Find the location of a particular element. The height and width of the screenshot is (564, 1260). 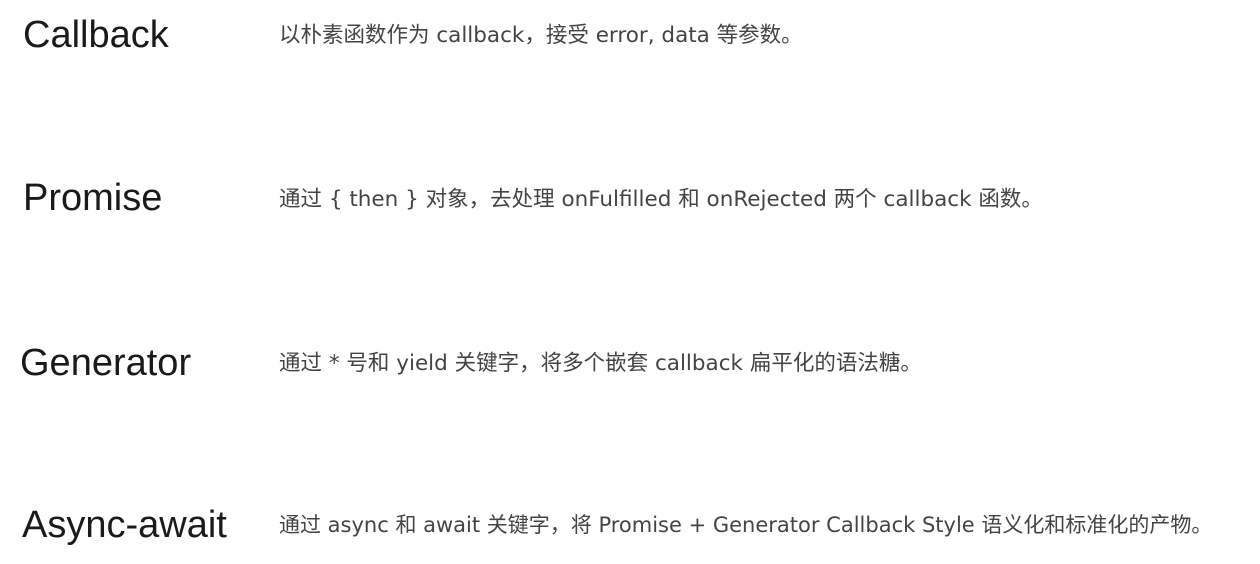

term-label: Promise is located at coordinates (93, 198).